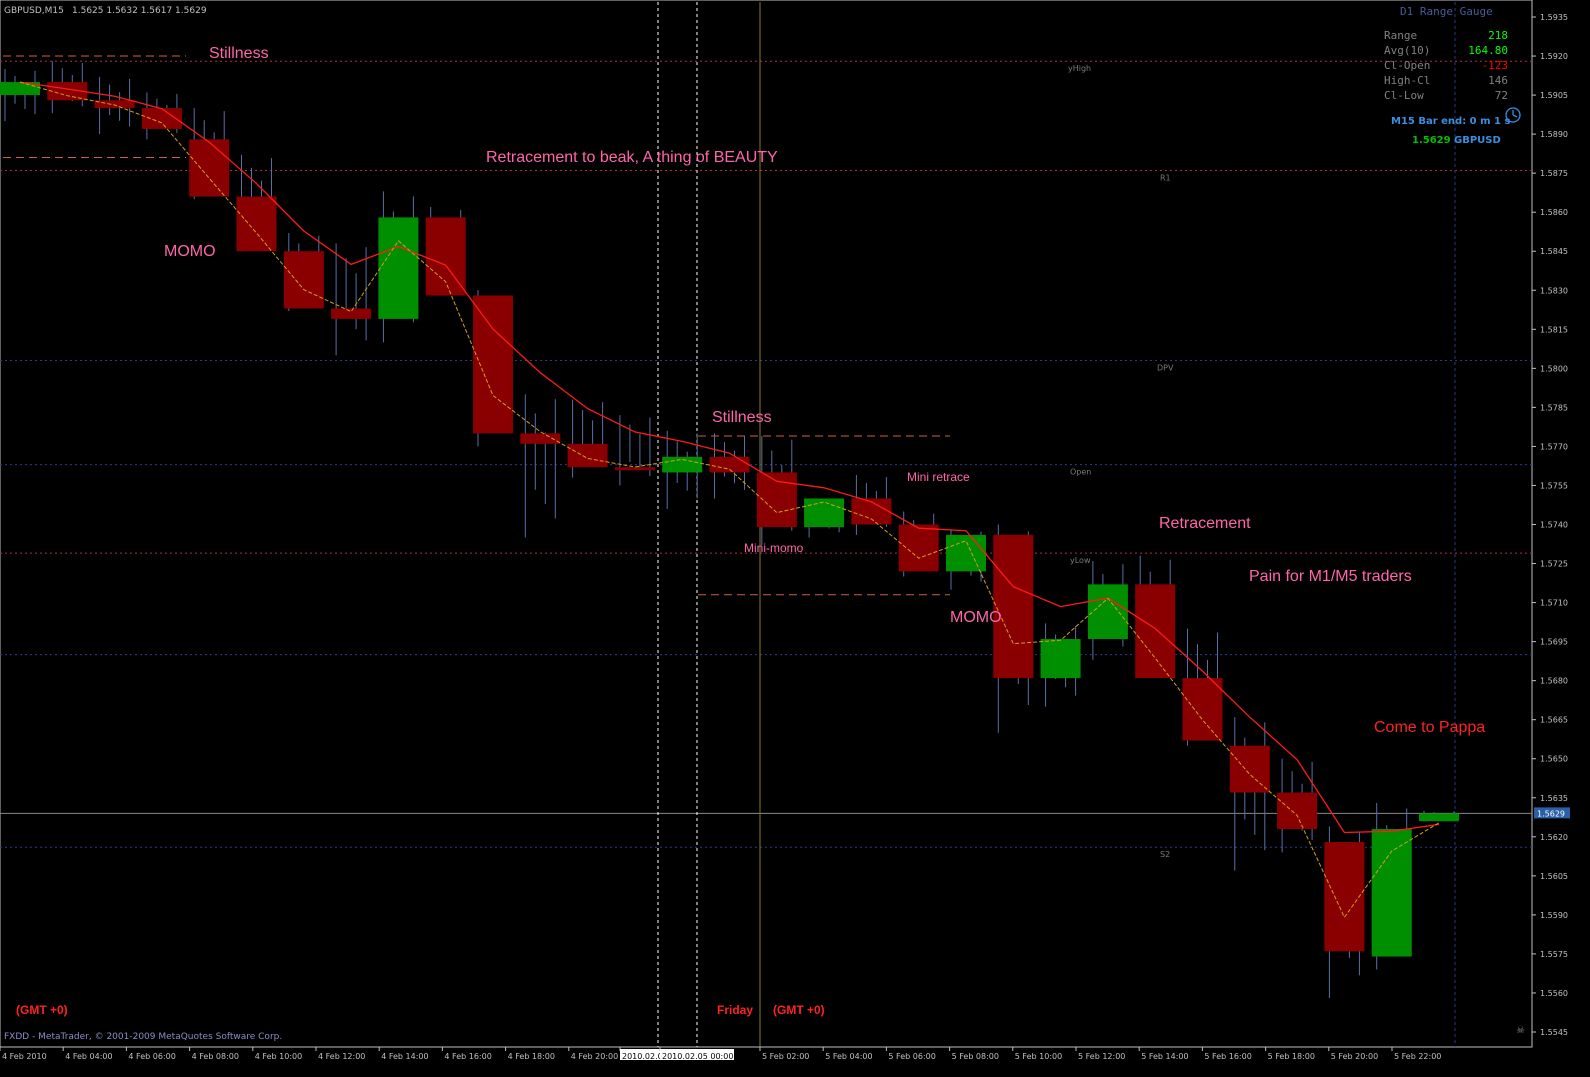 The width and height of the screenshot is (1590, 1077). Describe the element at coordinates (1551, 813) in the screenshot. I see `current-price-label: 1.5629` at that location.